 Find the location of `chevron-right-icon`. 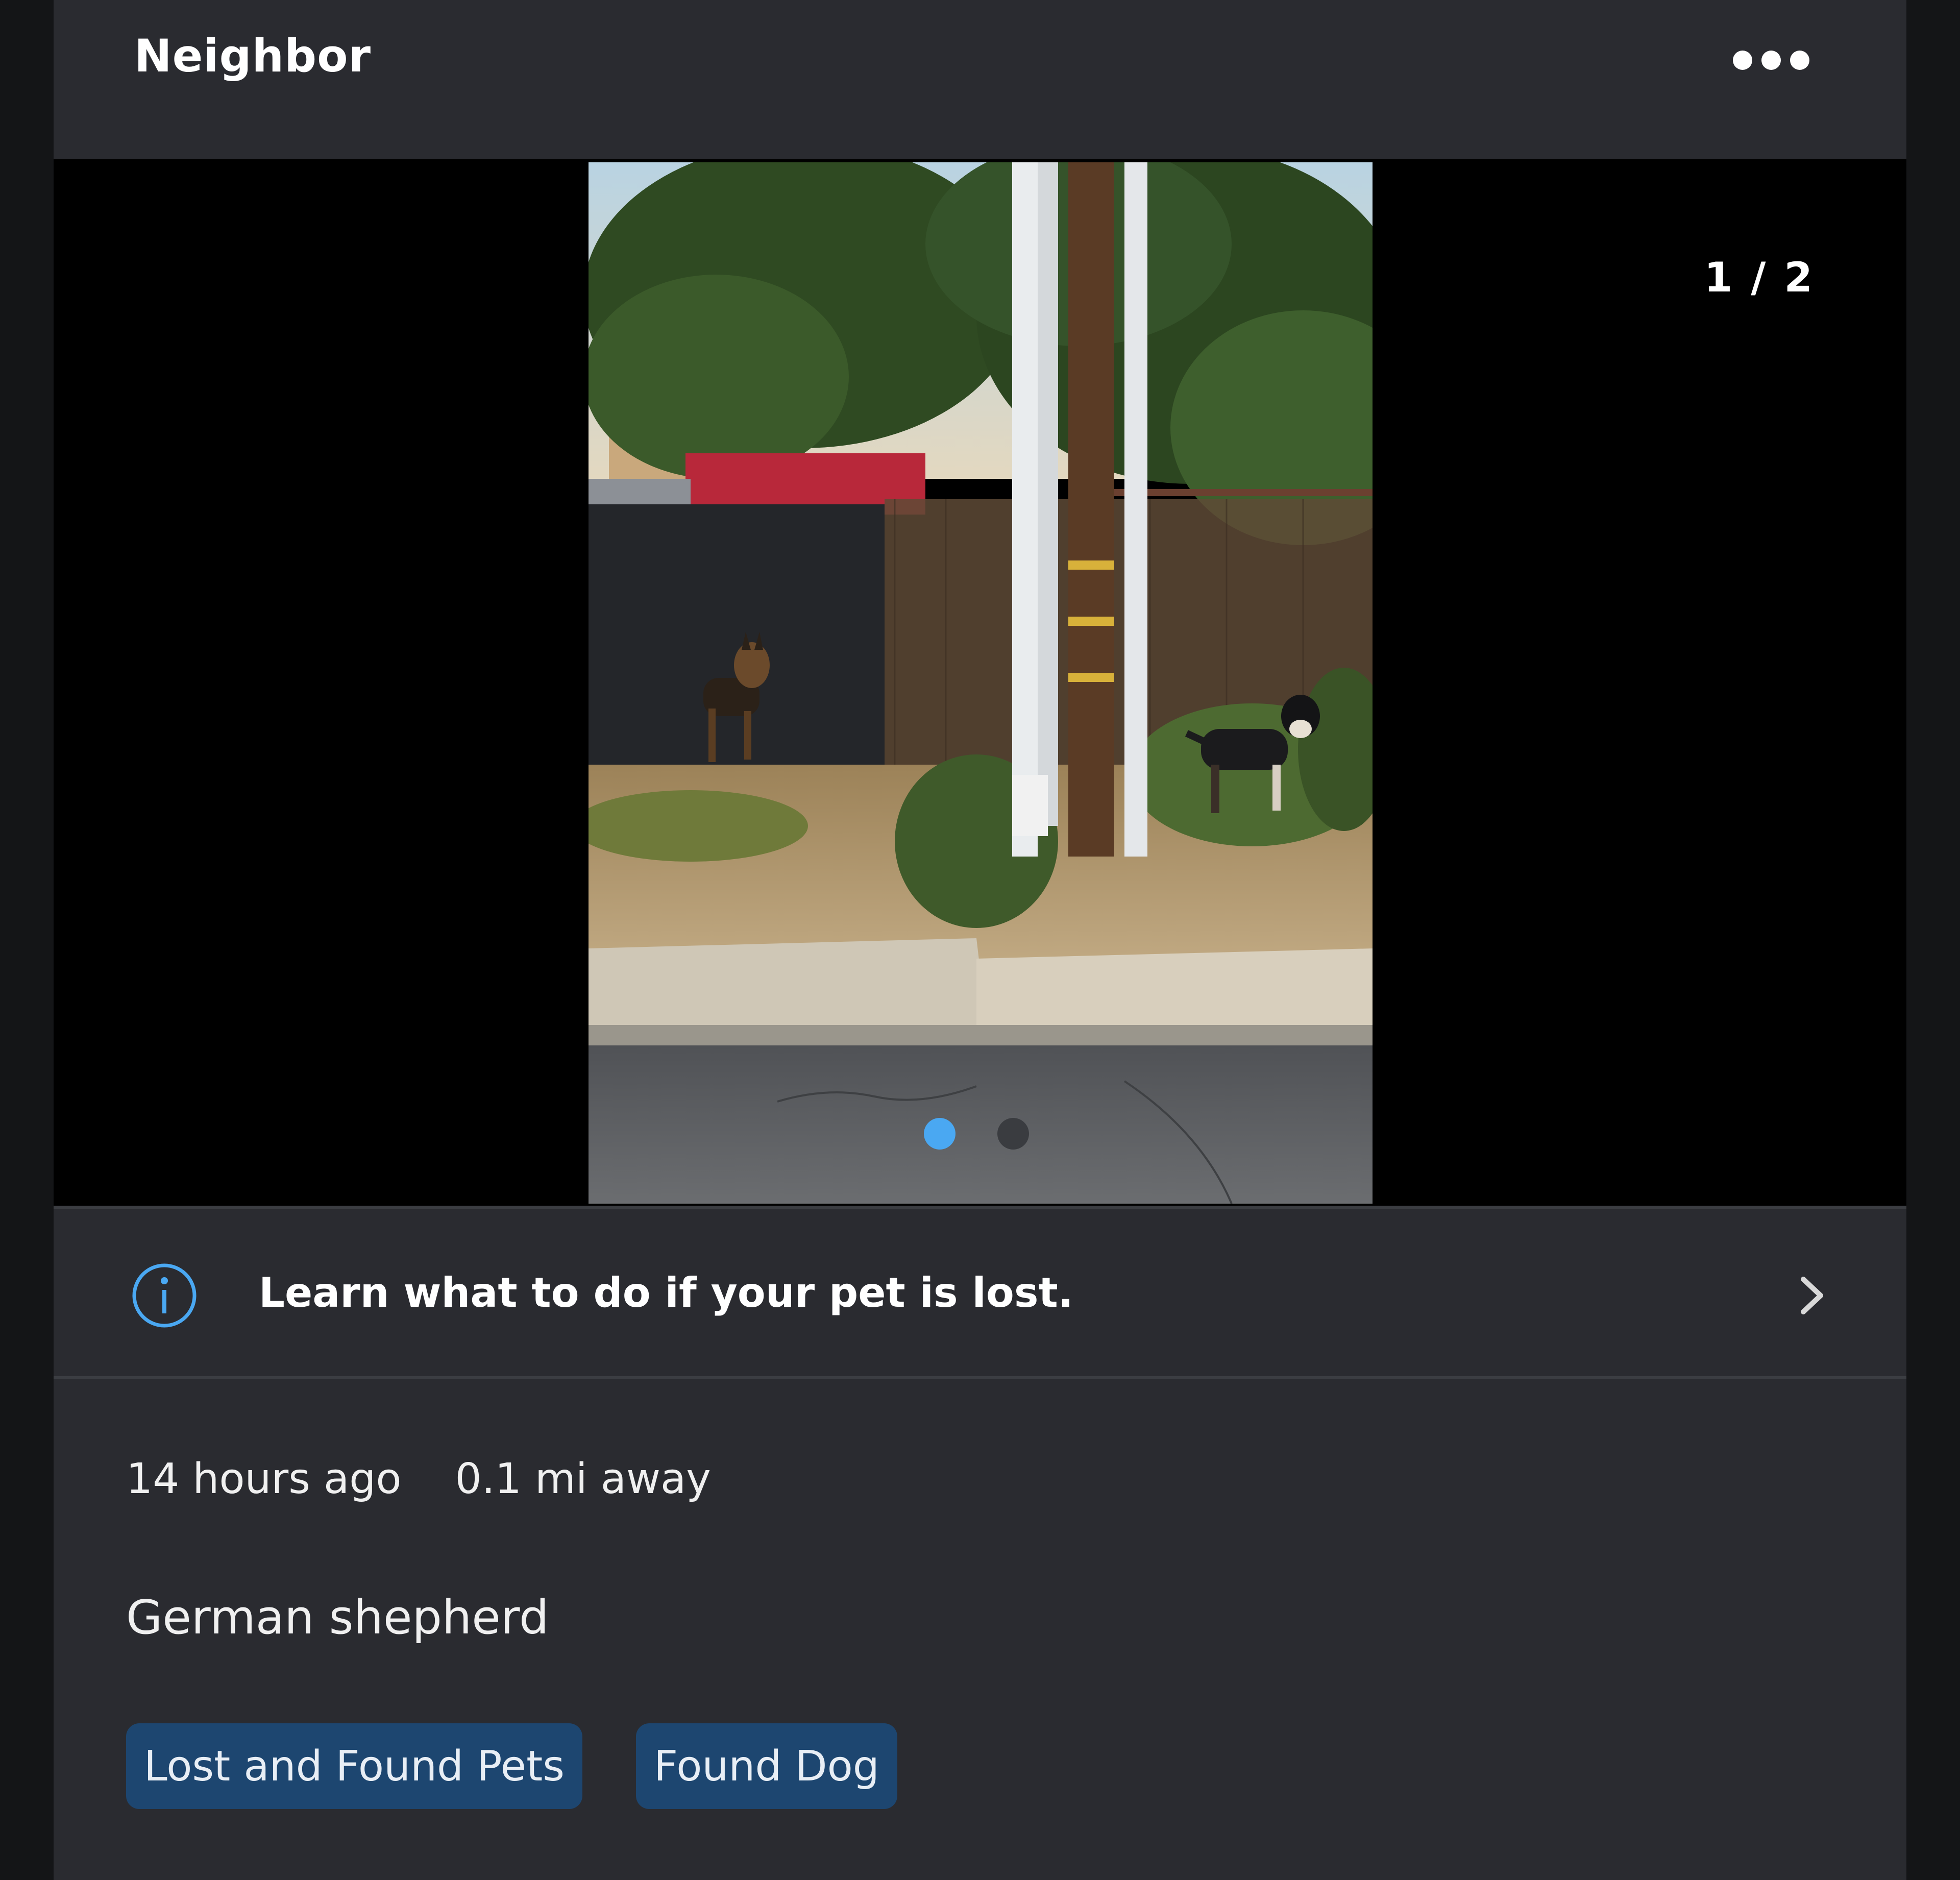

chevron-right-icon is located at coordinates (1812, 1295).